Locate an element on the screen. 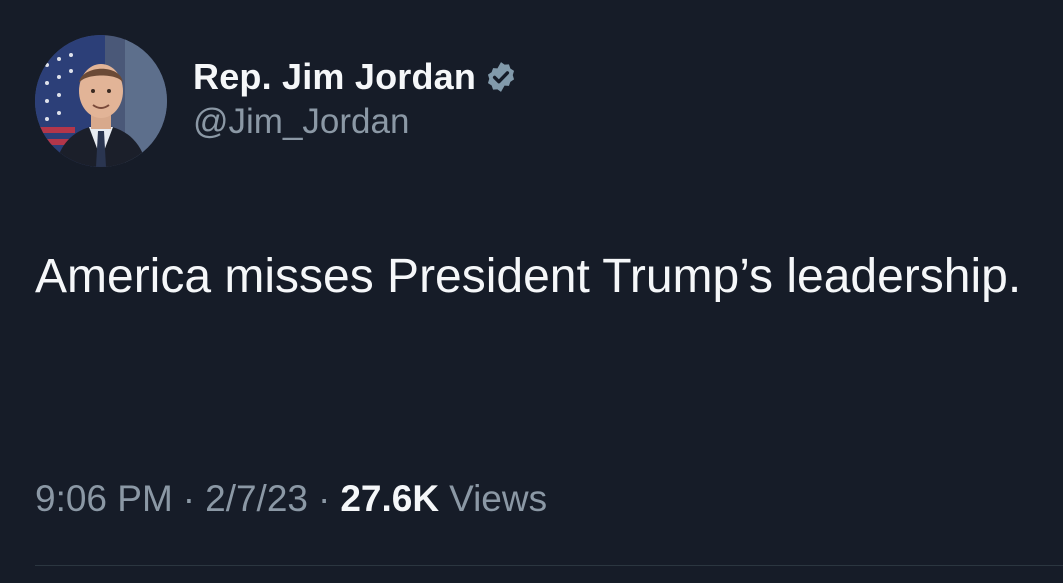 The width and height of the screenshot is (1063, 583). verified-badge-icon is located at coordinates (501, 77).